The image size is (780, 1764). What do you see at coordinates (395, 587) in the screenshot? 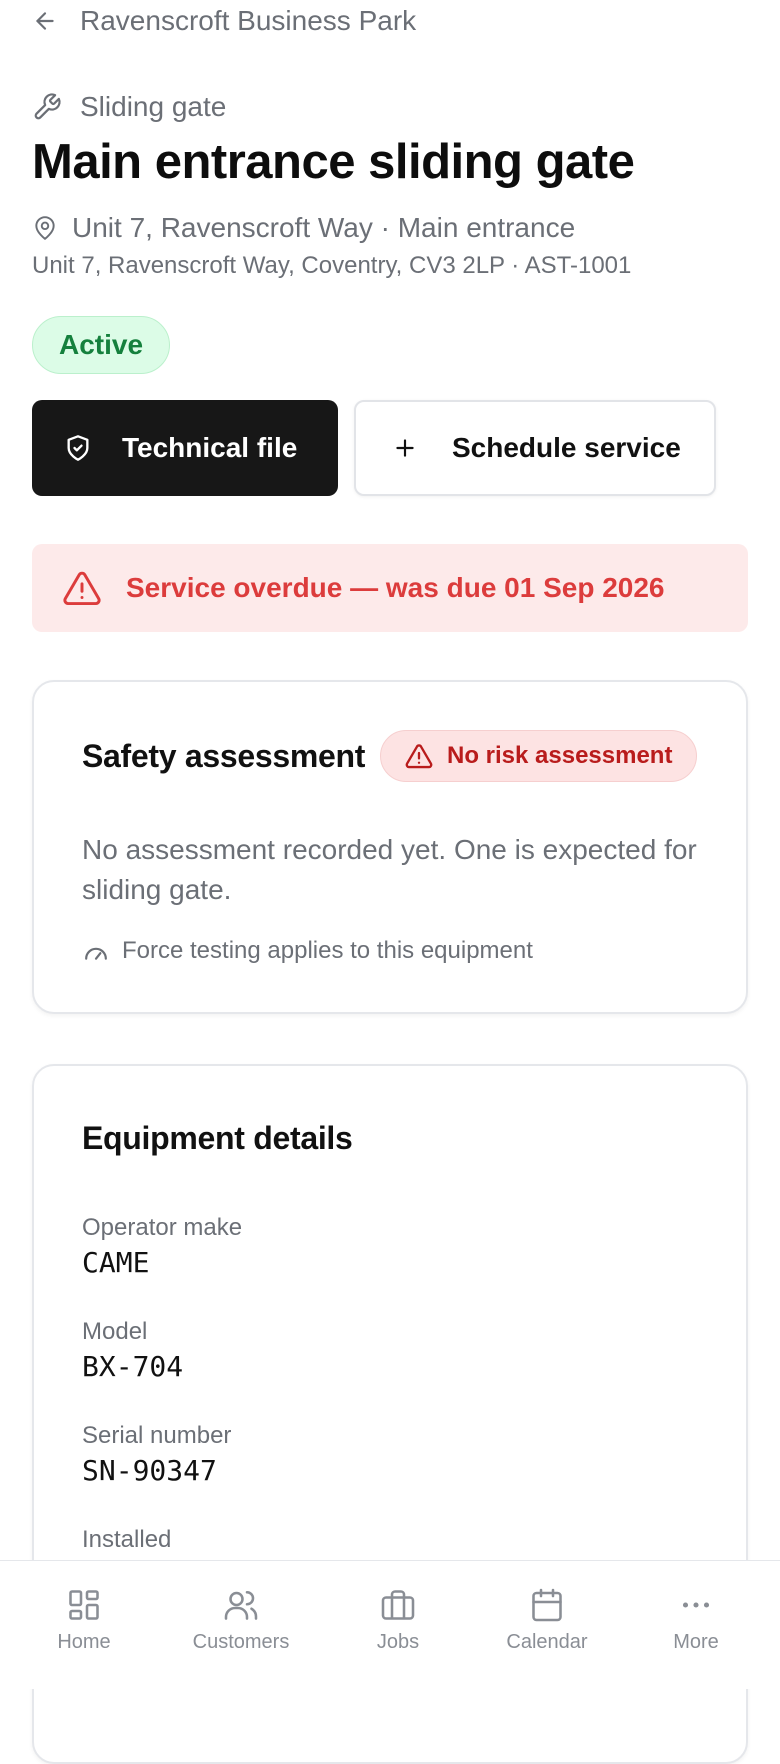
I see `overdue-alert-message: Service overdue — was due 01 Sep 2026` at bounding box center [395, 587].